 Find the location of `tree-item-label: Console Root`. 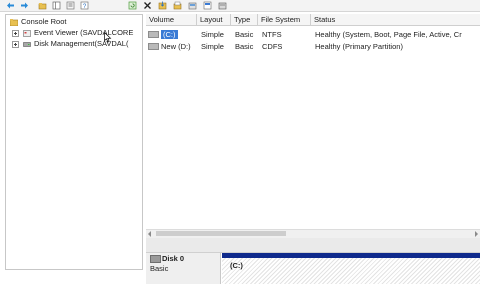

tree-item-label: Console Root is located at coordinates (44, 21).